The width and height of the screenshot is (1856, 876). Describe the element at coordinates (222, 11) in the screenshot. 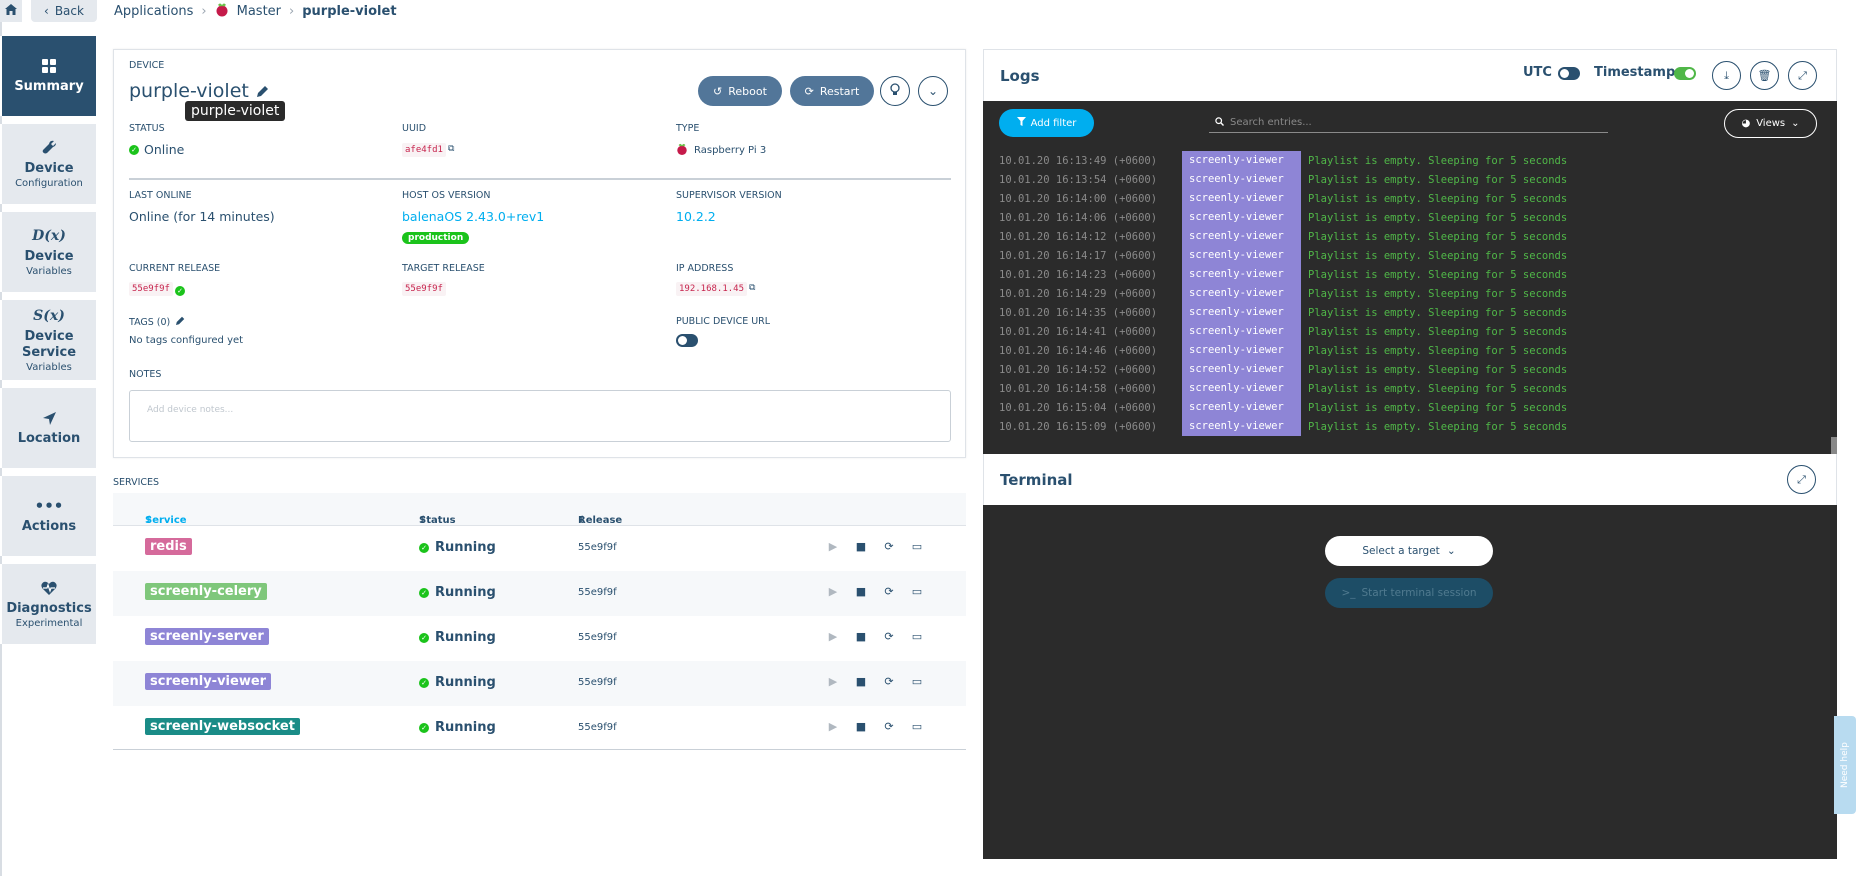

I see `raspberry-icon` at that location.